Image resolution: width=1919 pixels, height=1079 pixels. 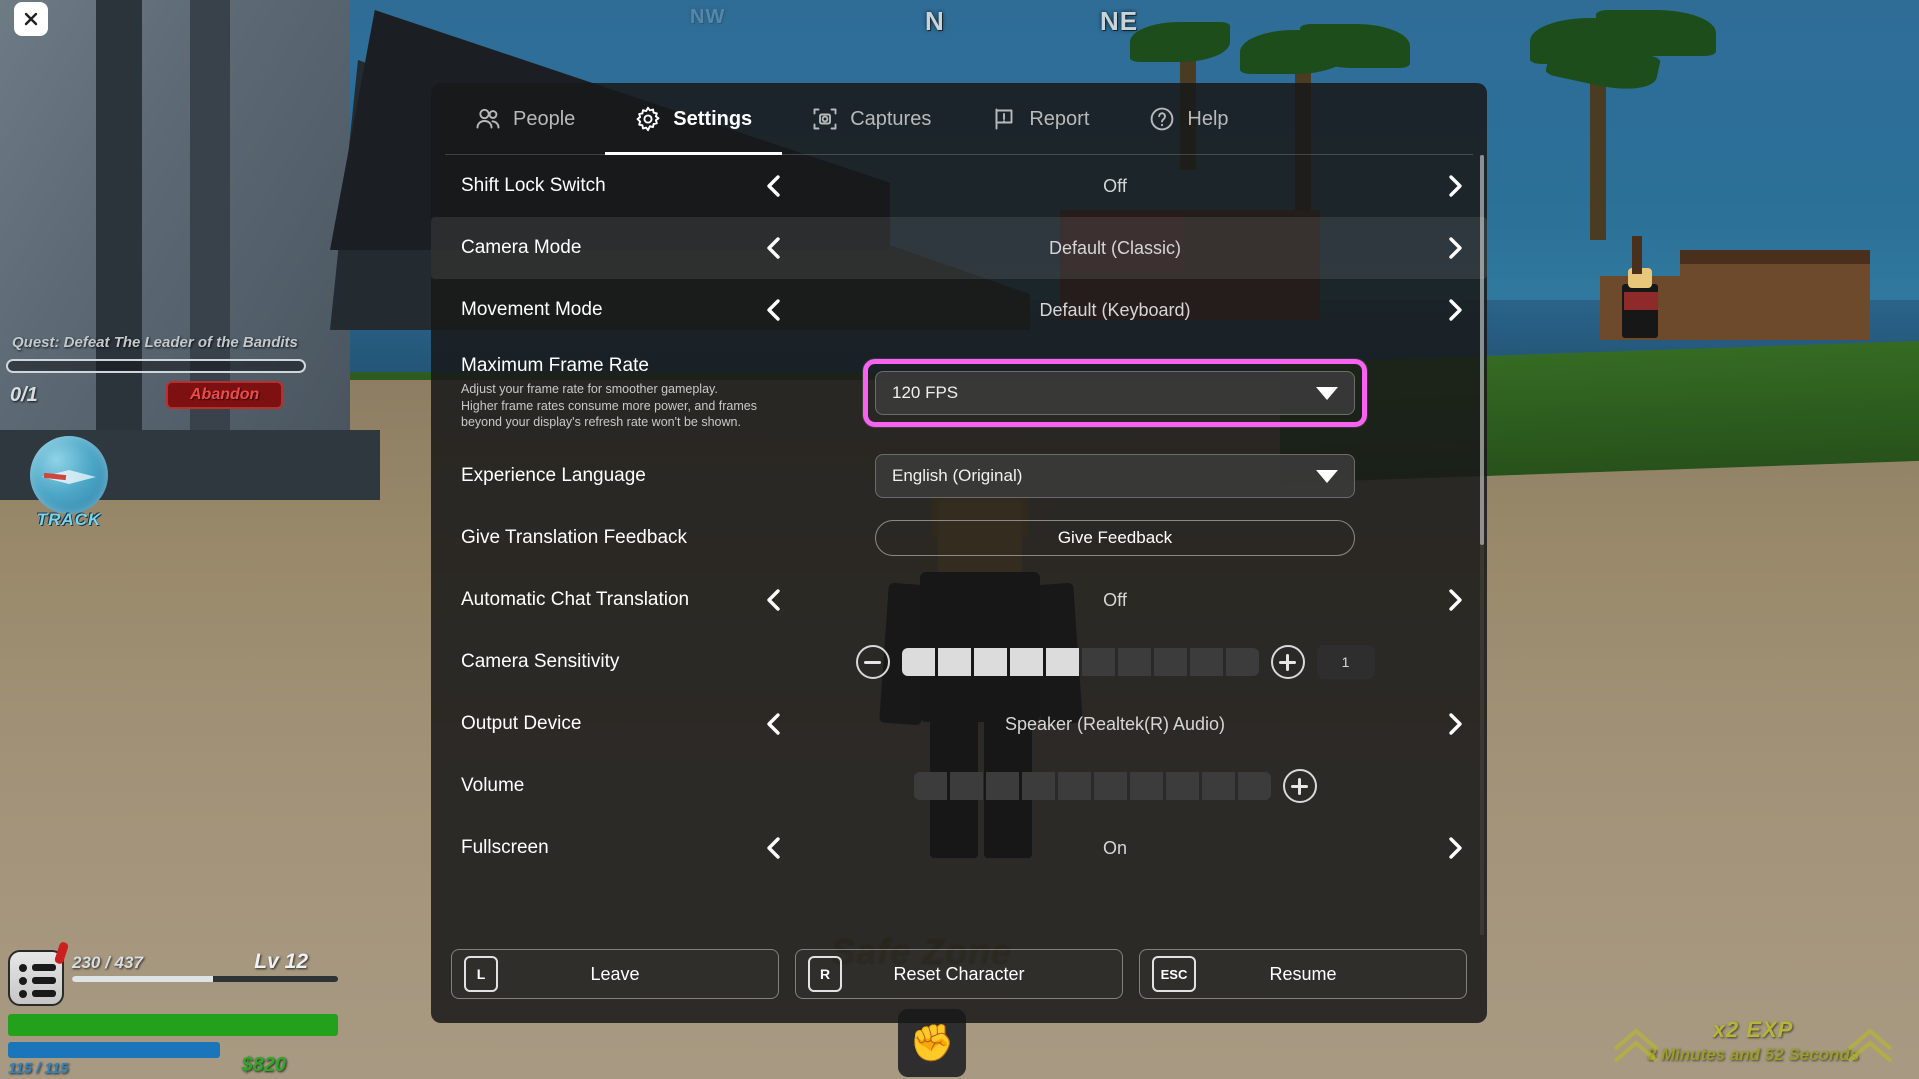 What do you see at coordinates (1115, 600) in the screenshot?
I see `setting-control: Off` at bounding box center [1115, 600].